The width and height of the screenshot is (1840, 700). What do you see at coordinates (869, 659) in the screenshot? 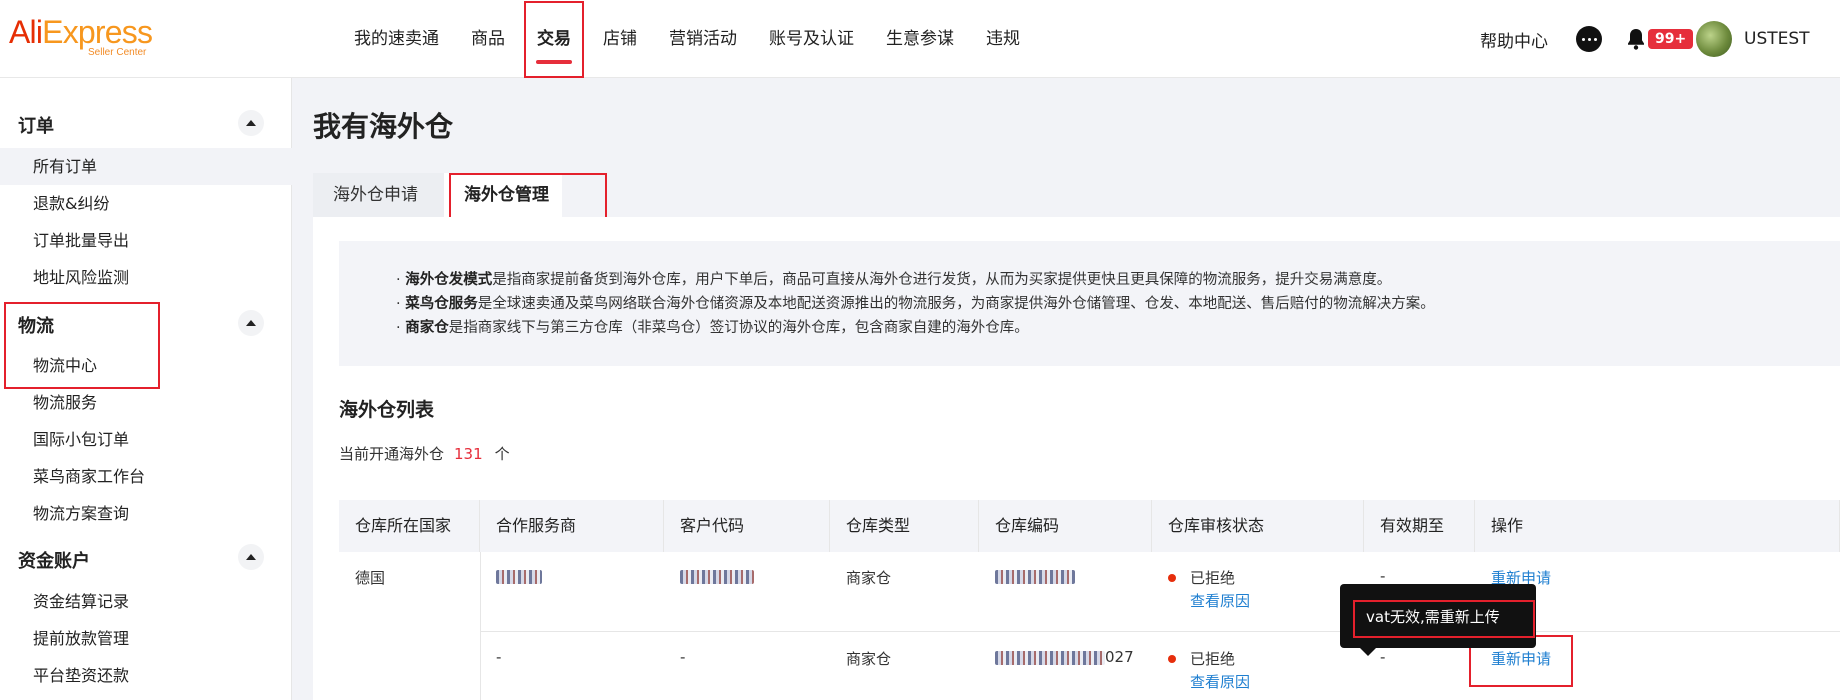
I see `cell-type: 商家仓` at bounding box center [869, 659].